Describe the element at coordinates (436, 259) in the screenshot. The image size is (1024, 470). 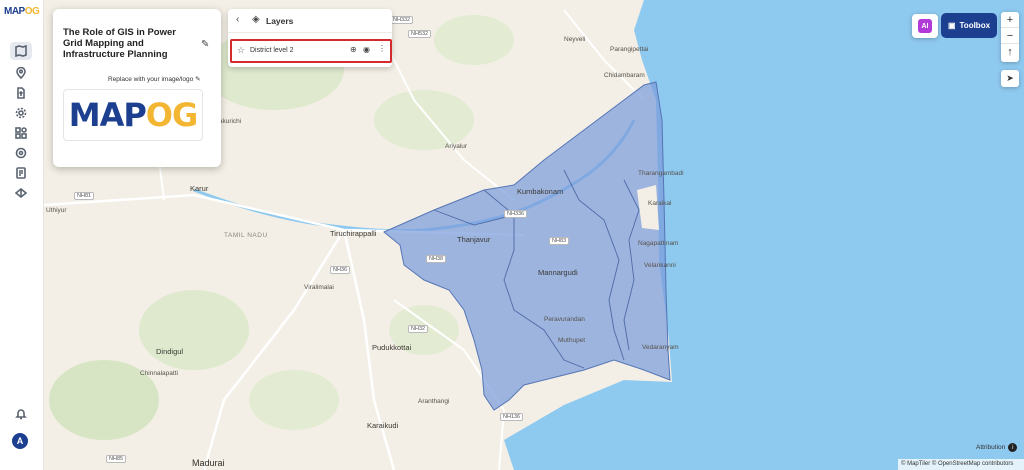
I see `road-shield: NH38` at that location.